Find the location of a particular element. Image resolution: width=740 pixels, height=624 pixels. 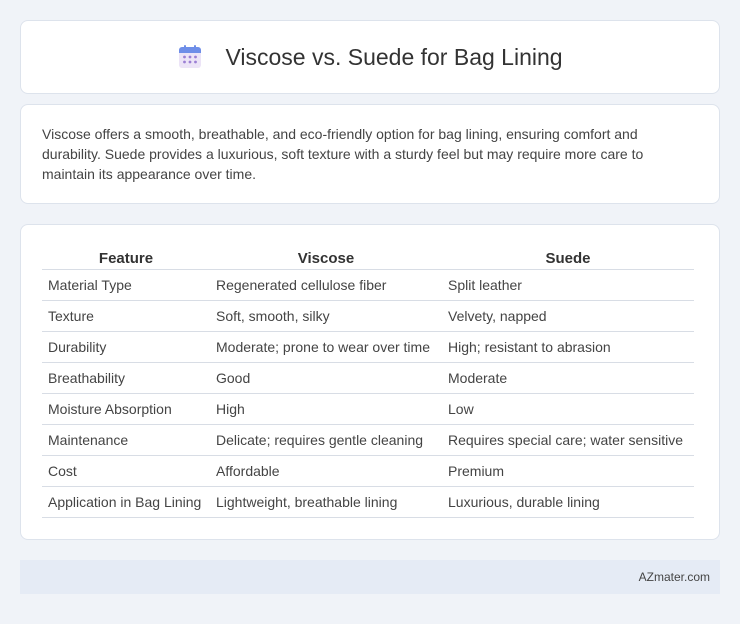

table-row: Breathability Good Moderate is located at coordinates (368, 378).